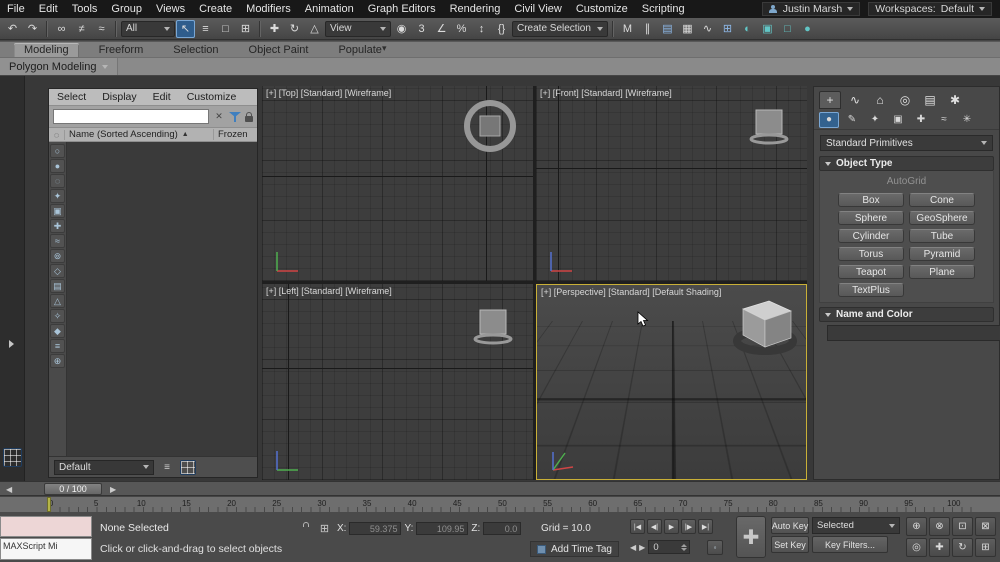  Describe the element at coordinates (442, 528) in the screenshot. I see `y-coordinate-field: 109.95` at that location.